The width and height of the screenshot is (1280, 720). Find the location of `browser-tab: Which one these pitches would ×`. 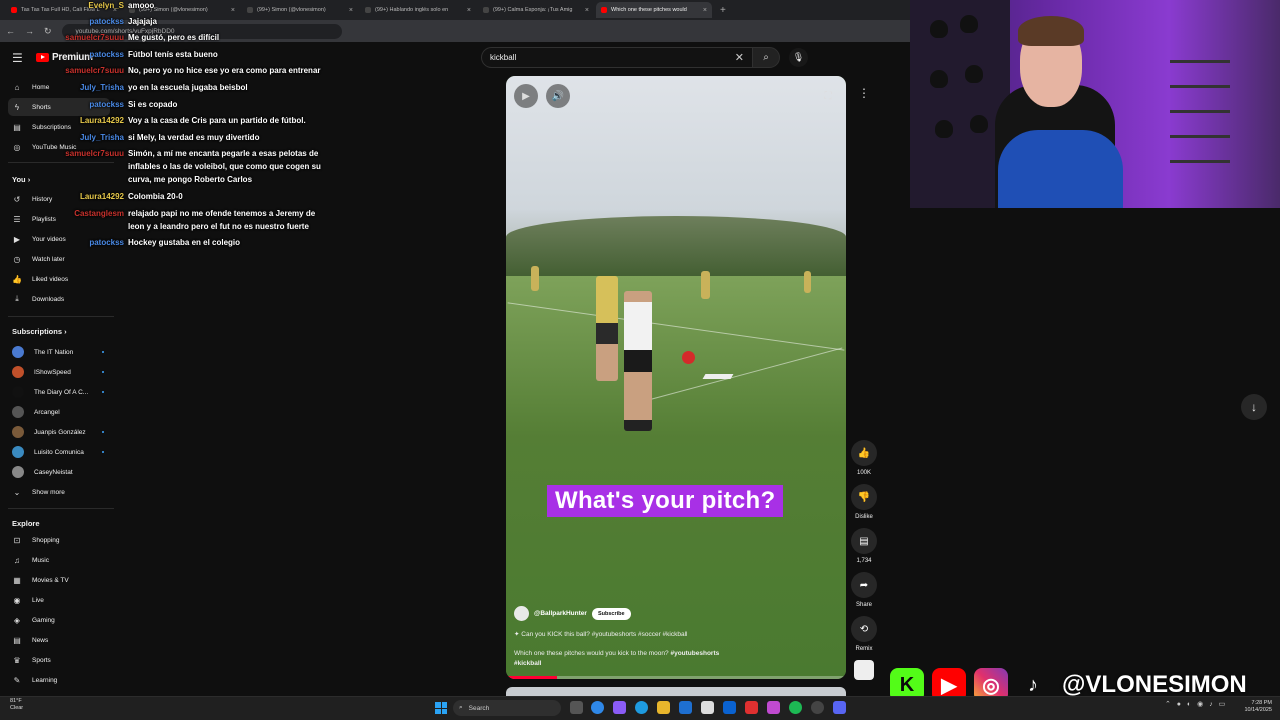

browser-tab: Which one these pitches would × is located at coordinates (654, 10).